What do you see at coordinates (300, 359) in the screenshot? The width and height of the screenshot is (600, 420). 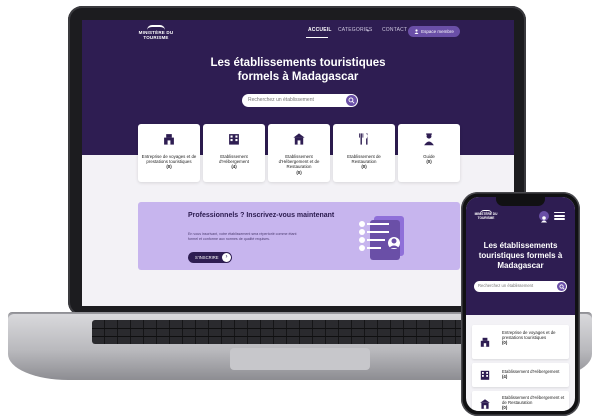 I see `laptop-trackpad` at bounding box center [300, 359].